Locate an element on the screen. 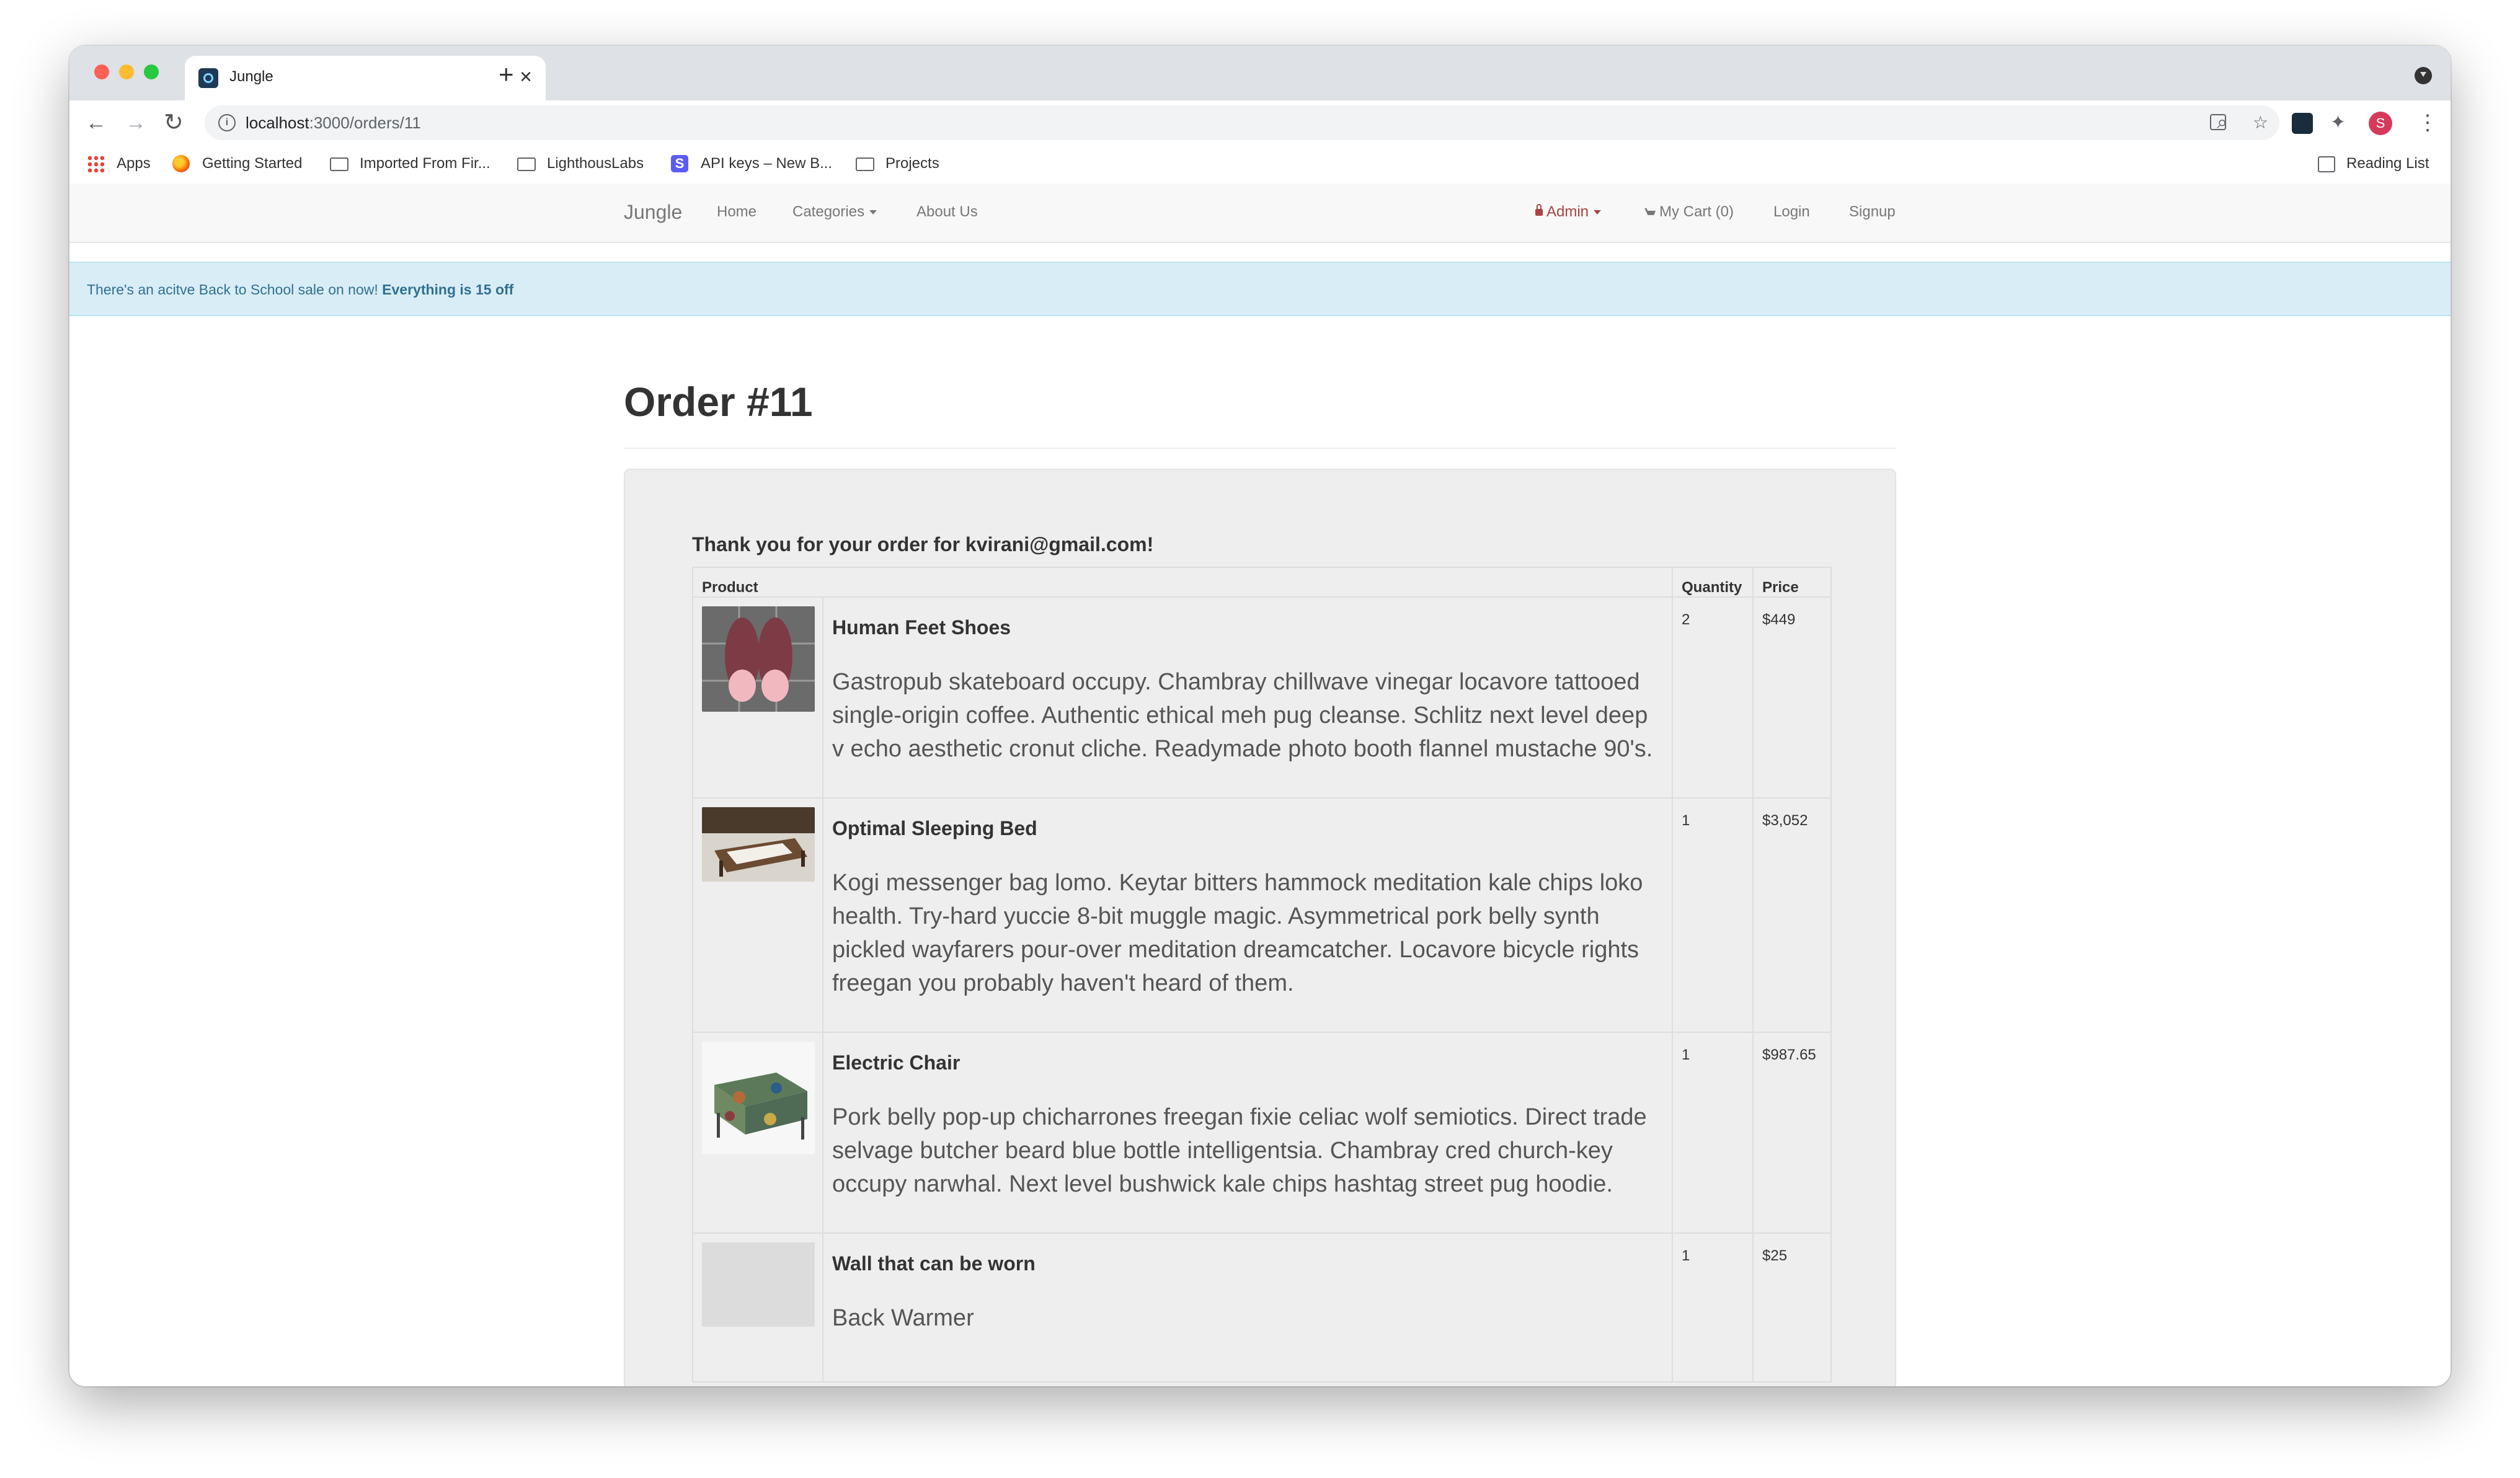 Image resolution: width=2520 pixels, height=1478 pixels. bookmark-lighthouslabs: LighthousLabs is located at coordinates (595, 163).